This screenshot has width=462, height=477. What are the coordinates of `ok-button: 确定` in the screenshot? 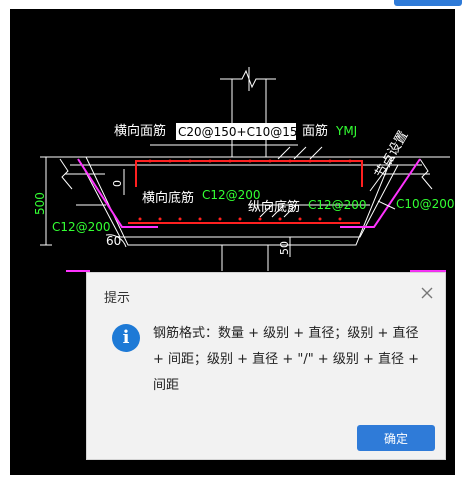 It's located at (396, 438).